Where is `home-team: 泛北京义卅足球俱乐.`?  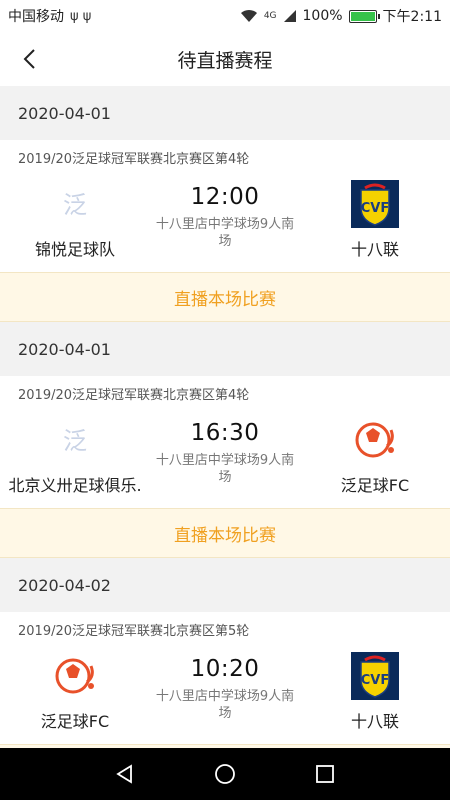 home-team: 泛北京义卅足球俱乐. is located at coordinates (75, 453).